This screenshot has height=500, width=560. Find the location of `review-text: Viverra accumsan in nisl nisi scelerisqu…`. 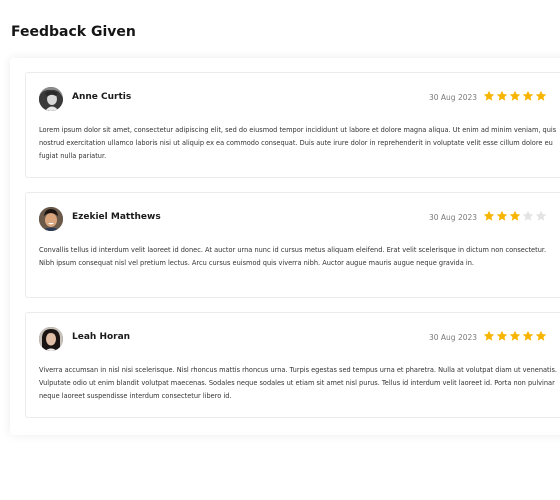

review-text: Viverra accumsan in nisl nisi scelerisqu… is located at coordinates (298, 383).